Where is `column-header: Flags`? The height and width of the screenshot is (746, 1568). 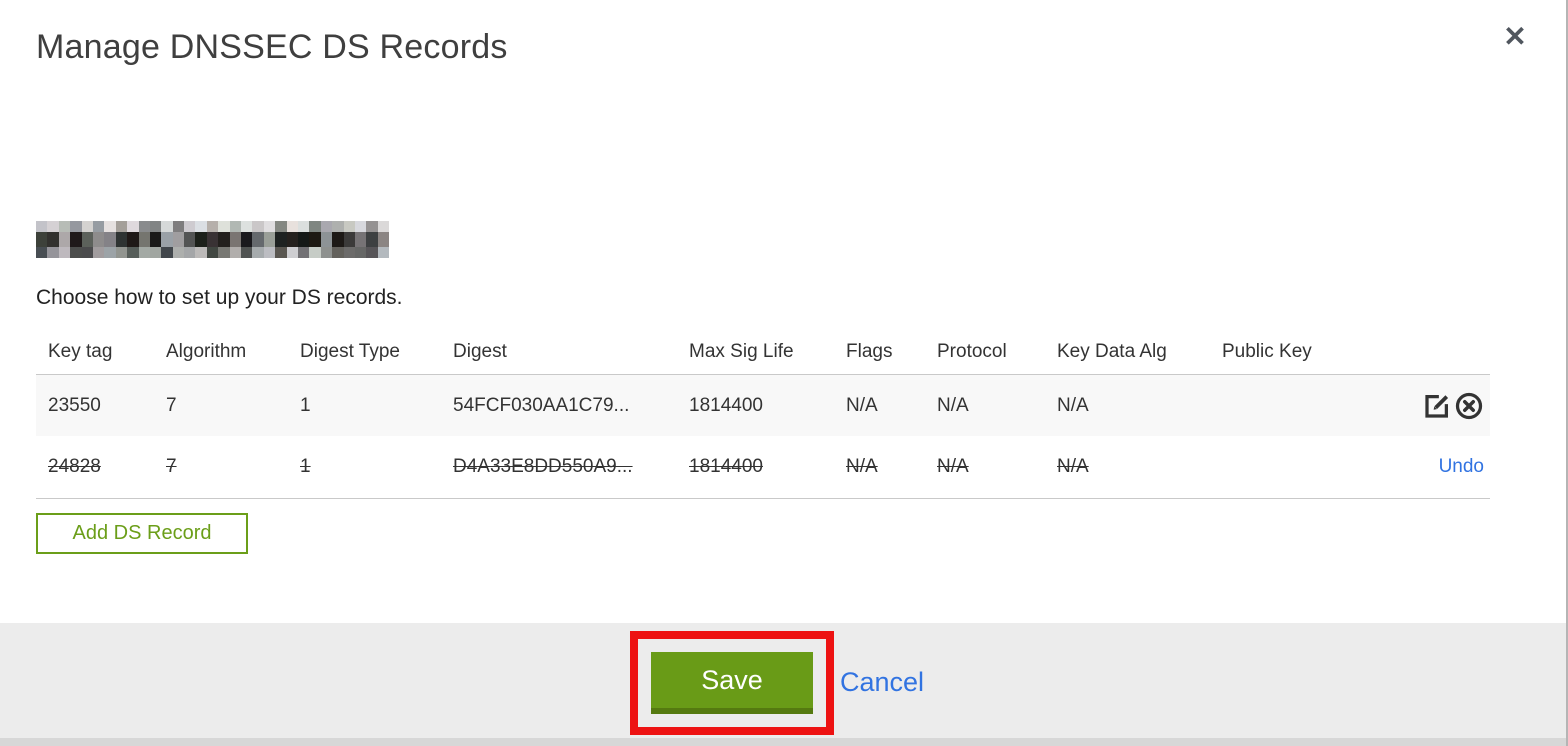 column-header: Flags is located at coordinates (869, 351).